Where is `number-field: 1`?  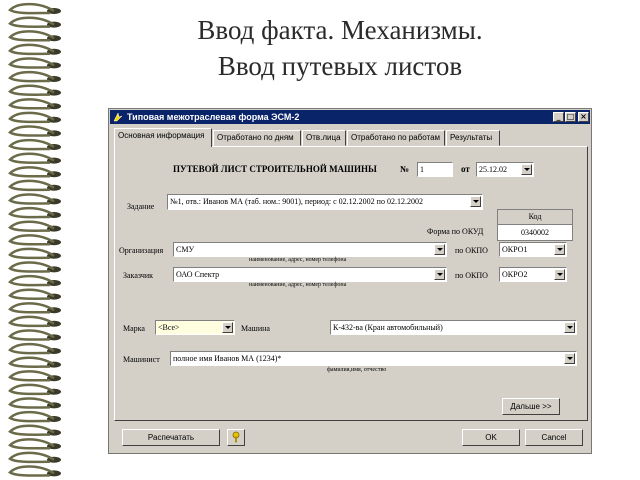
number-field: 1 is located at coordinates (435, 169).